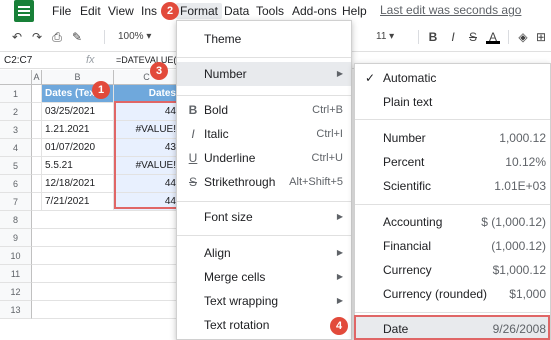 Image resolution: width=551 pixels, height=340 pixels. What do you see at coordinates (433, 37) in the screenshot?
I see `bold-button: B` at bounding box center [433, 37].